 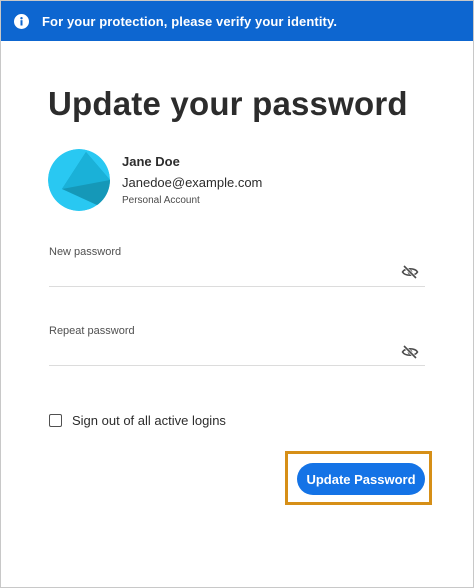 What do you see at coordinates (228, 103) in the screenshot?
I see `page-title: Update your password` at bounding box center [228, 103].